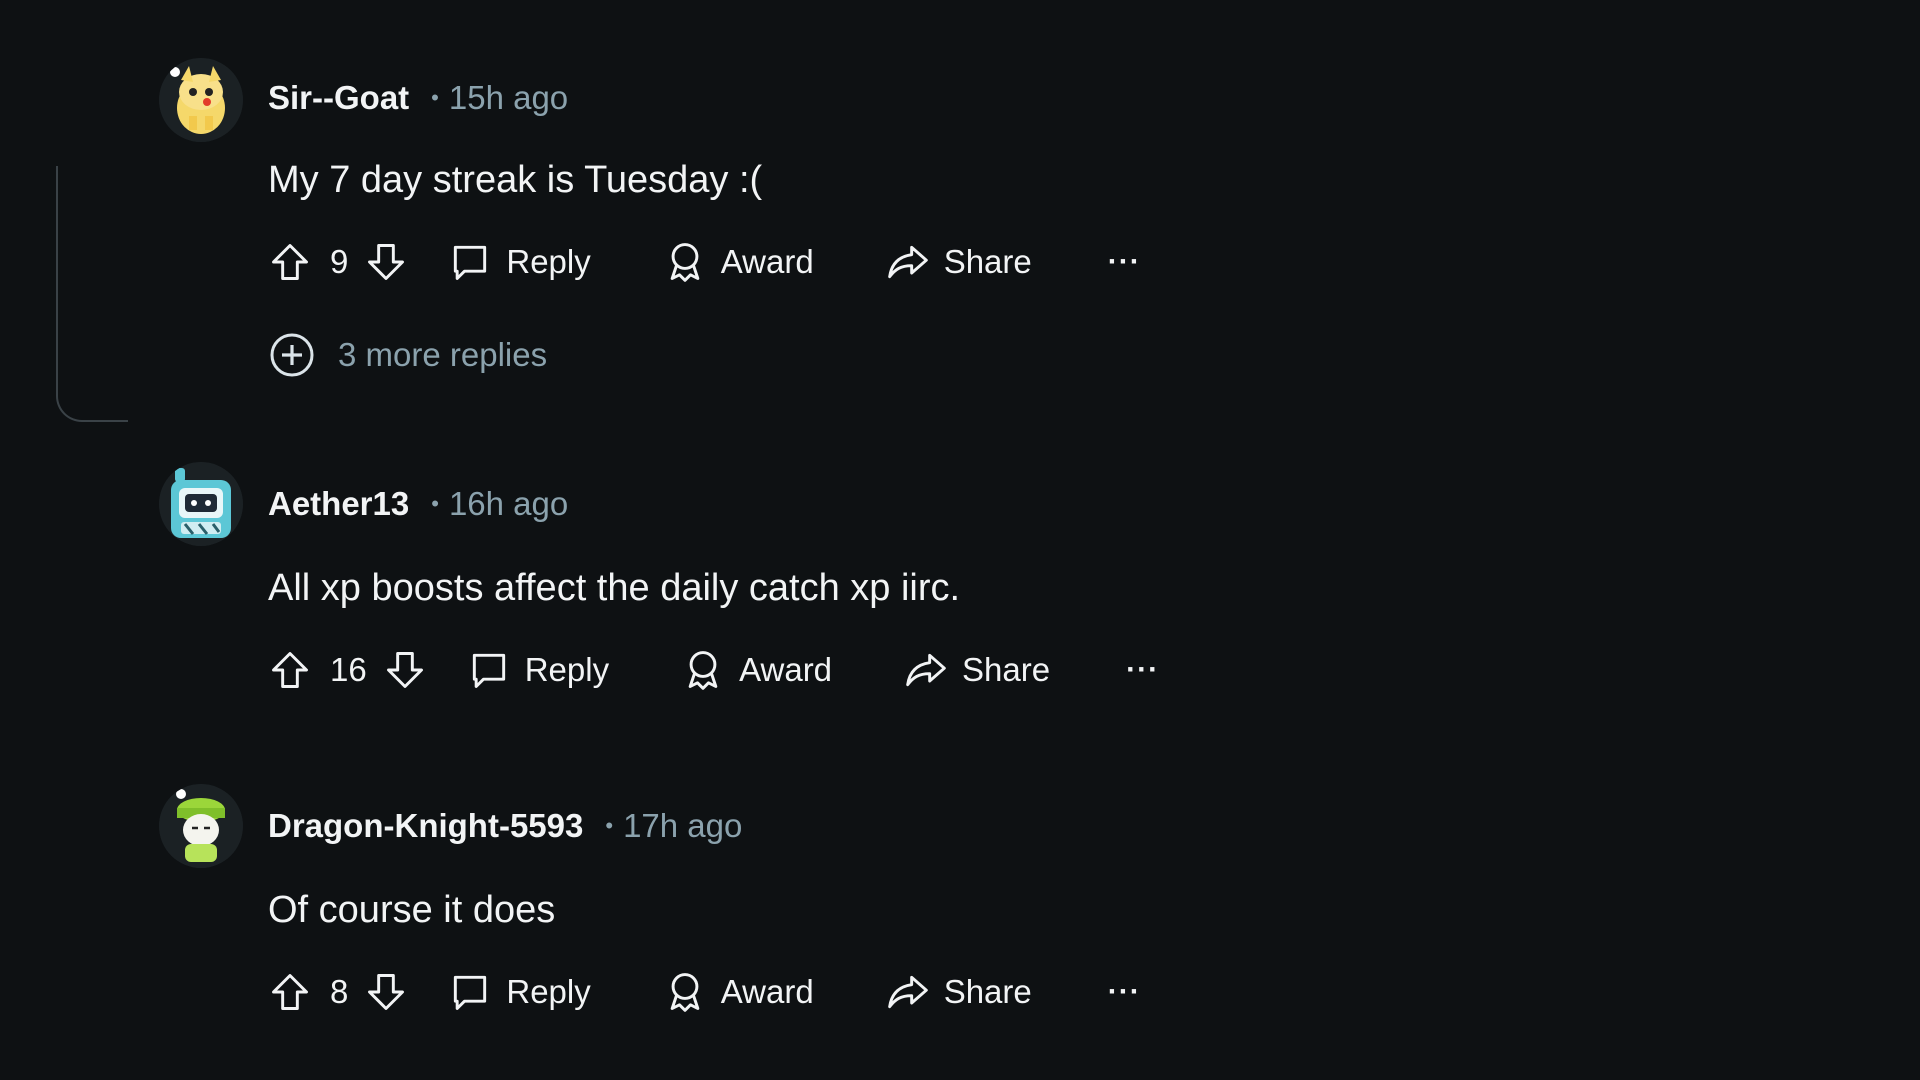 This screenshot has height=1080, width=1920. Describe the element at coordinates (292, 355) in the screenshot. I see `plus-circle-icon` at that location.